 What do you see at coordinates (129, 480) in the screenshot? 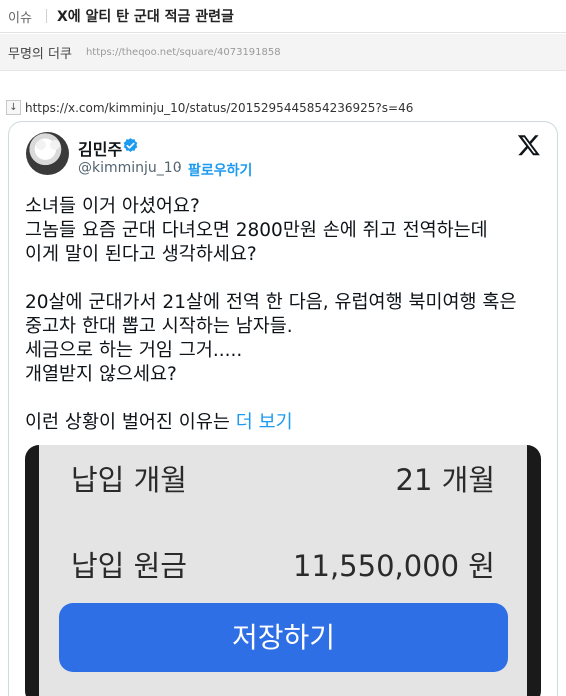
I see `media-row-label: 납입 개월` at bounding box center [129, 480].